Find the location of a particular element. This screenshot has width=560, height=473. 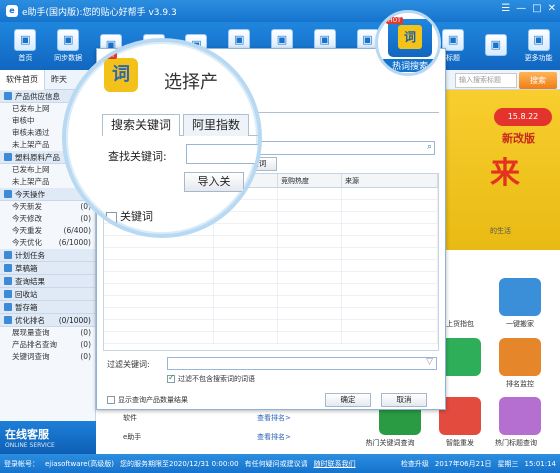

feature-rank-monitor: 排名监控 is located at coordinates (520, 384).